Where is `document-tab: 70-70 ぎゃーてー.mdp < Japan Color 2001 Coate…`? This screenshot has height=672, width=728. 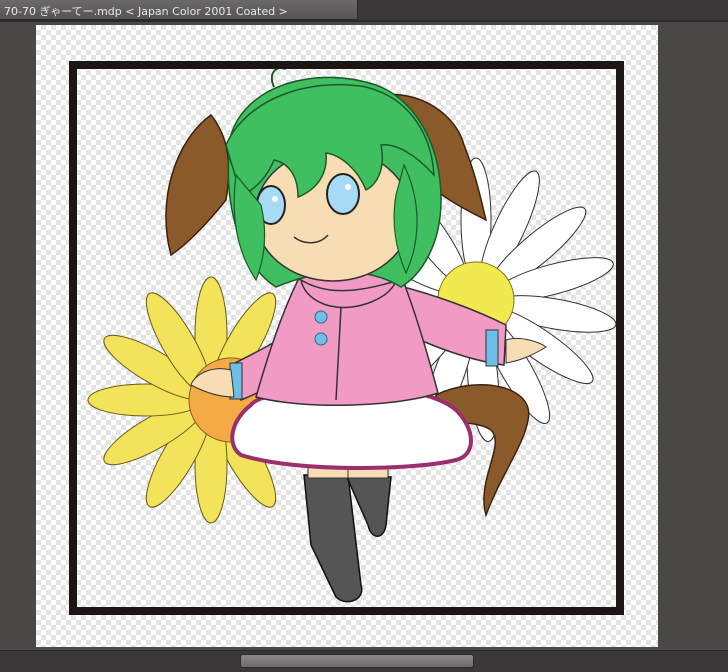
document-tab: 70-70 ぎゃーてー.mdp < Japan Color 2001 Coate… is located at coordinates (179, 10).